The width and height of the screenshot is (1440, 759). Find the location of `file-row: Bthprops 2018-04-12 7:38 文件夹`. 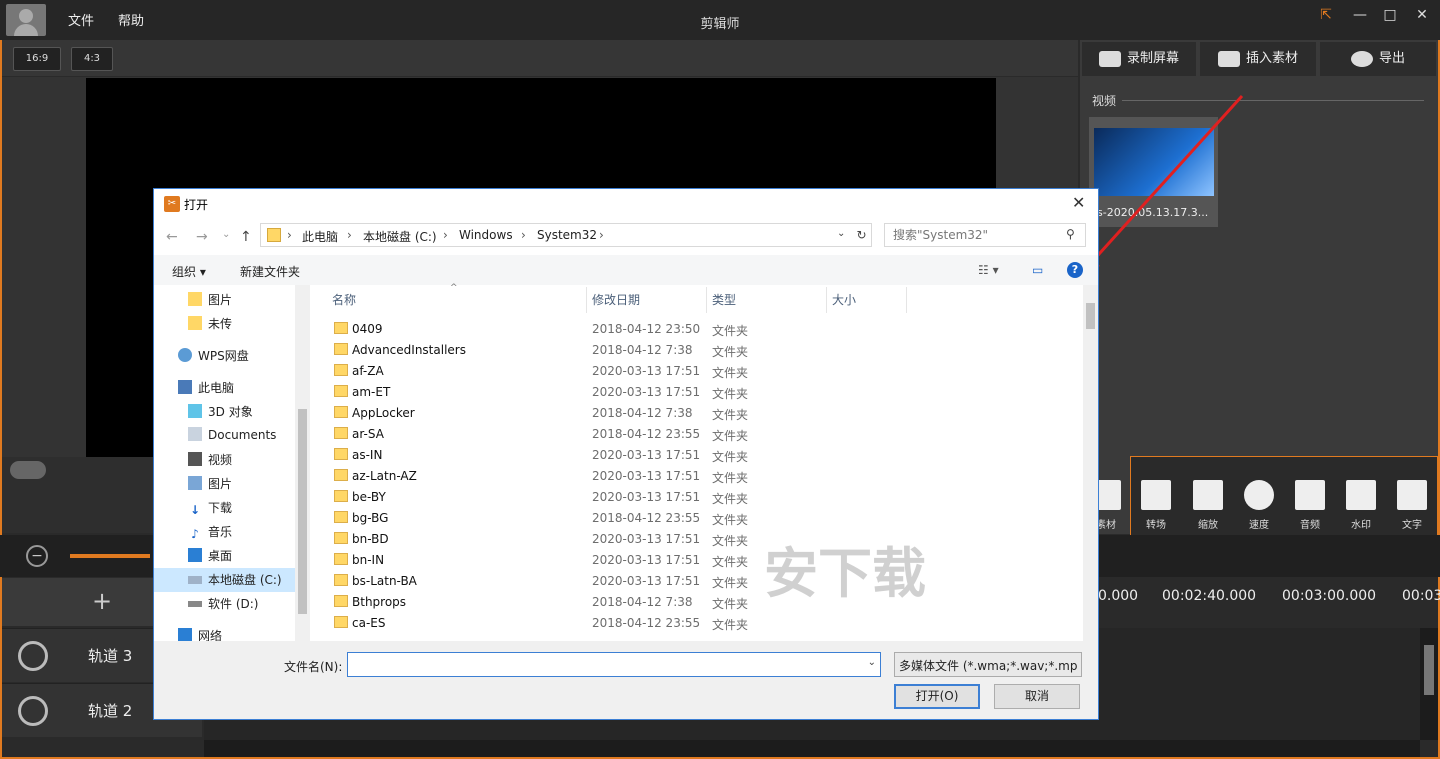

file-row: Bthprops 2018-04-12 7:38 文件夹 is located at coordinates (704, 602).